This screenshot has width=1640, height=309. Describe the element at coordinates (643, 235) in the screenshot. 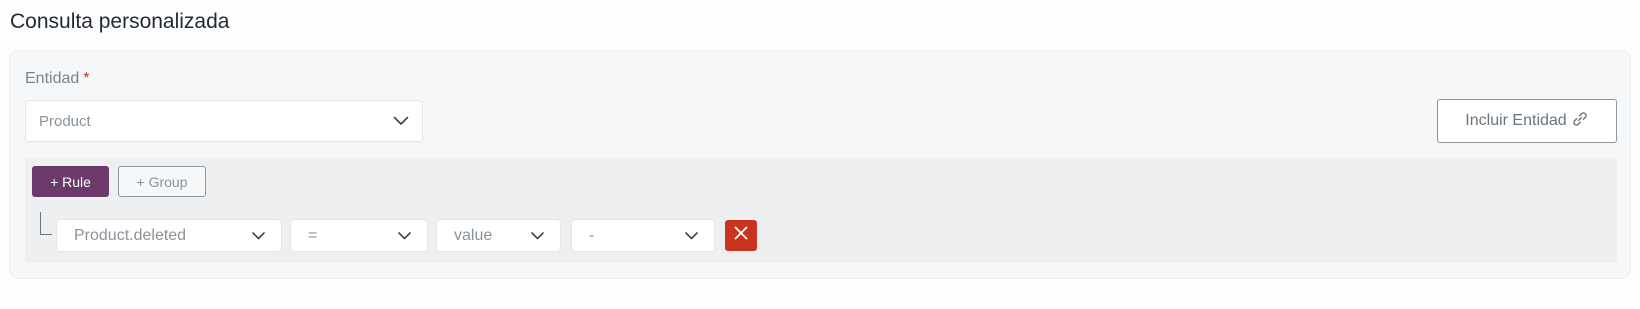

I see `rule-value-select: -` at that location.